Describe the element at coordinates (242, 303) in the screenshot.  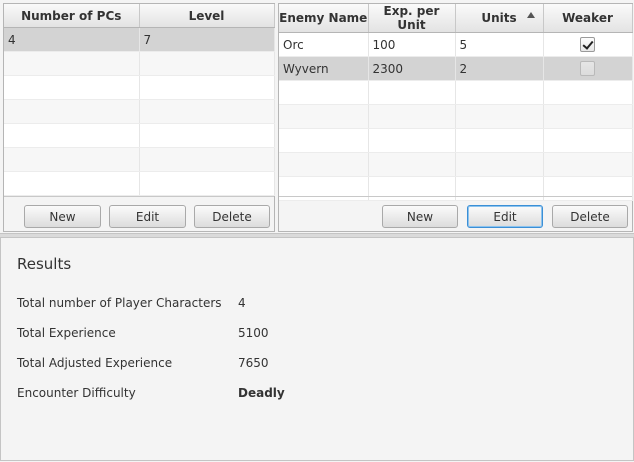
I see `result-value: 4` at that location.